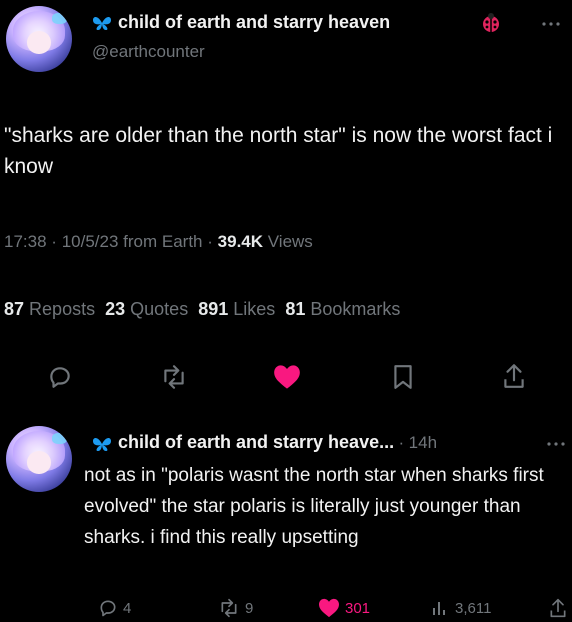 Image resolution: width=572 pixels, height=622 pixels. Describe the element at coordinates (440, 608) in the screenshot. I see `views-icon` at that location.